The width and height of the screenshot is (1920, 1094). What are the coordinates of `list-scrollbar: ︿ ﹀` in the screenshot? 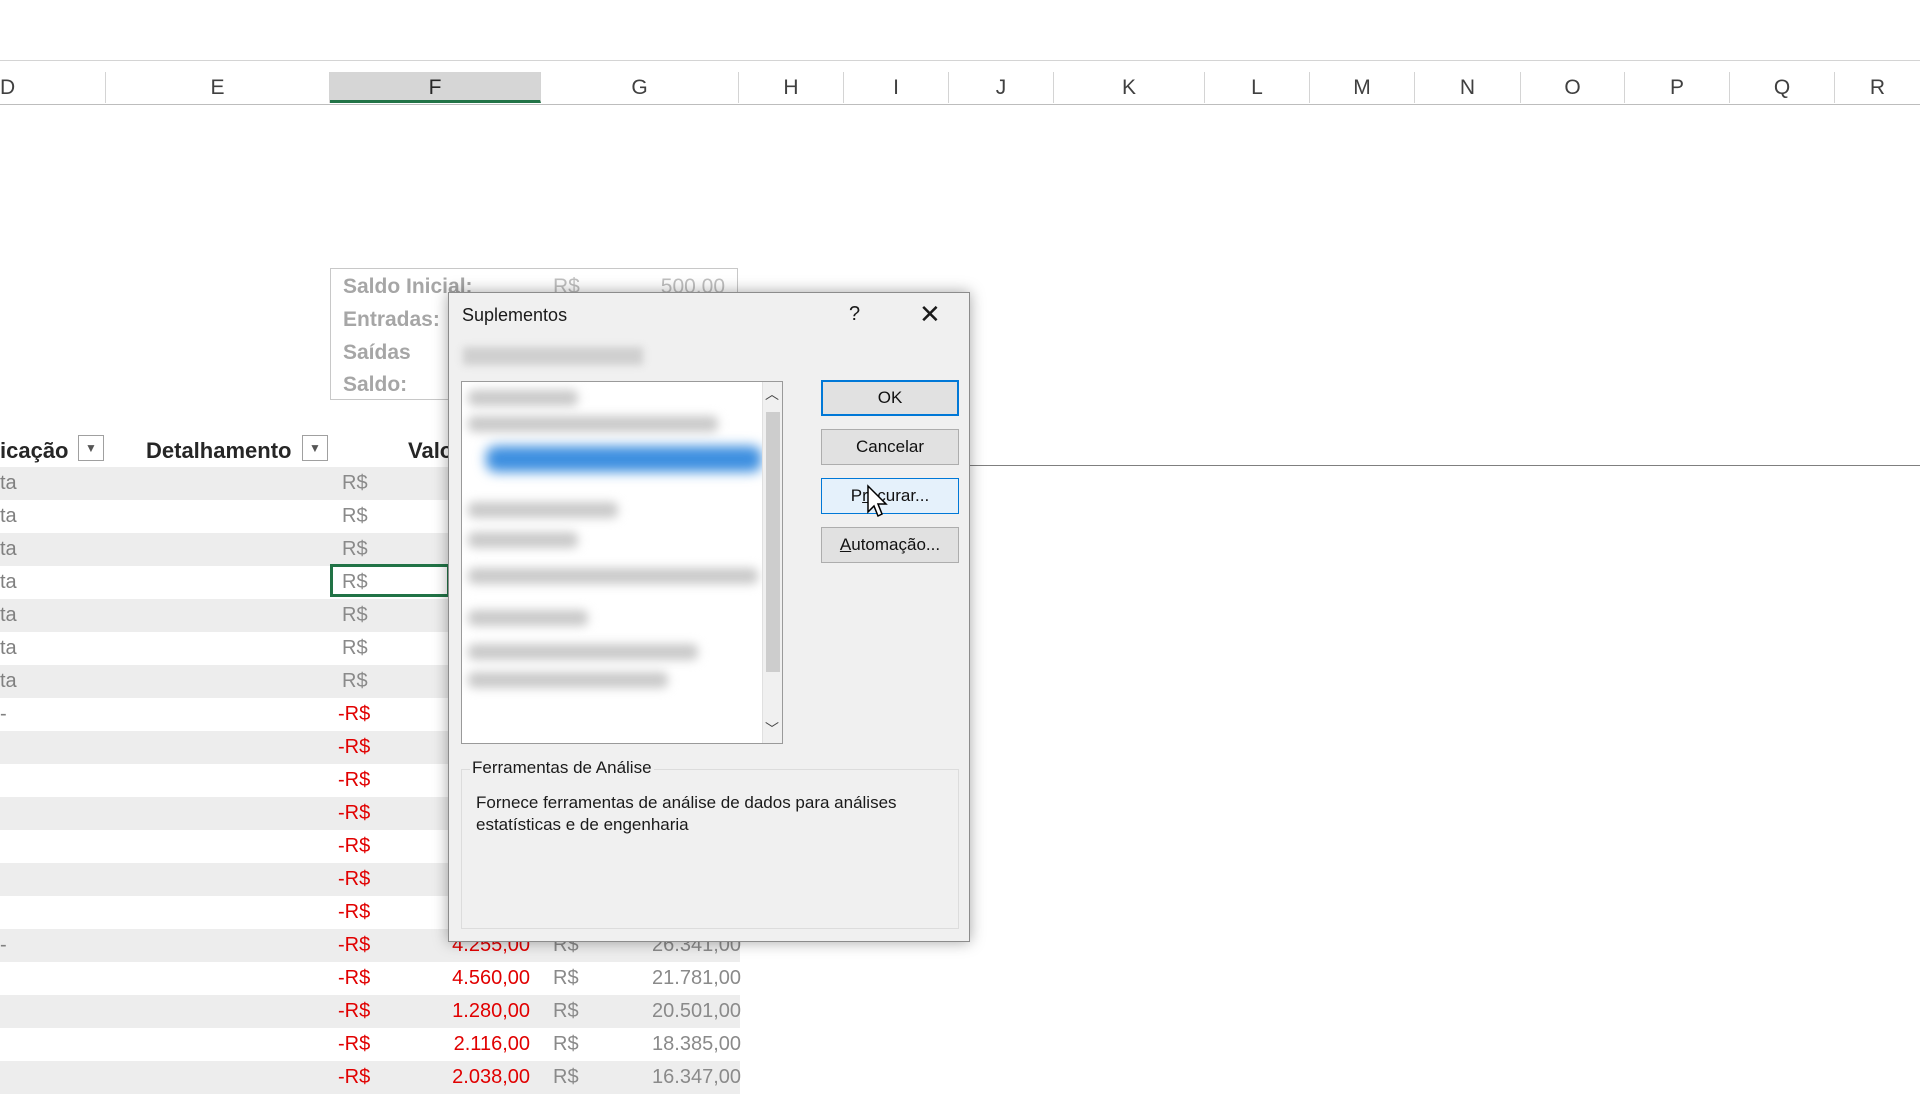 It's located at (772, 562).